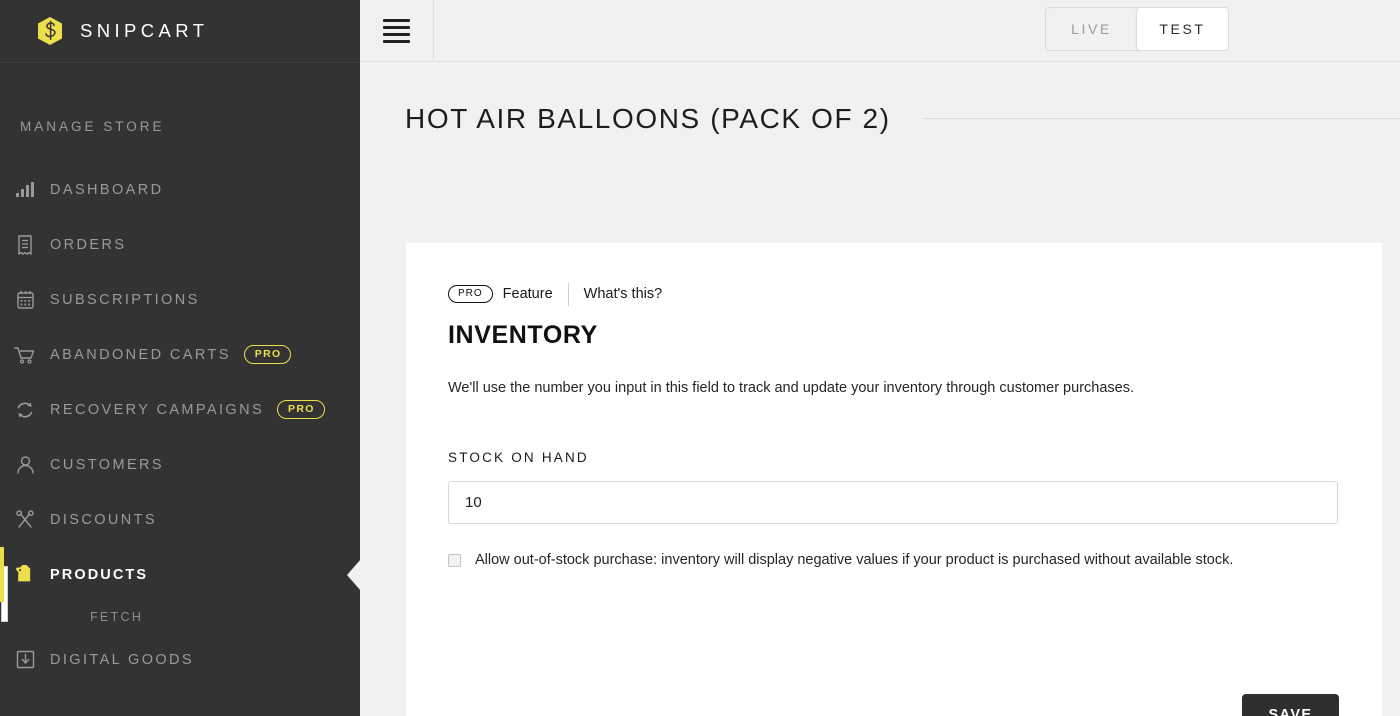 This screenshot has width=1400, height=716. I want to click on active-item-pointer-icon, so click(353, 574).